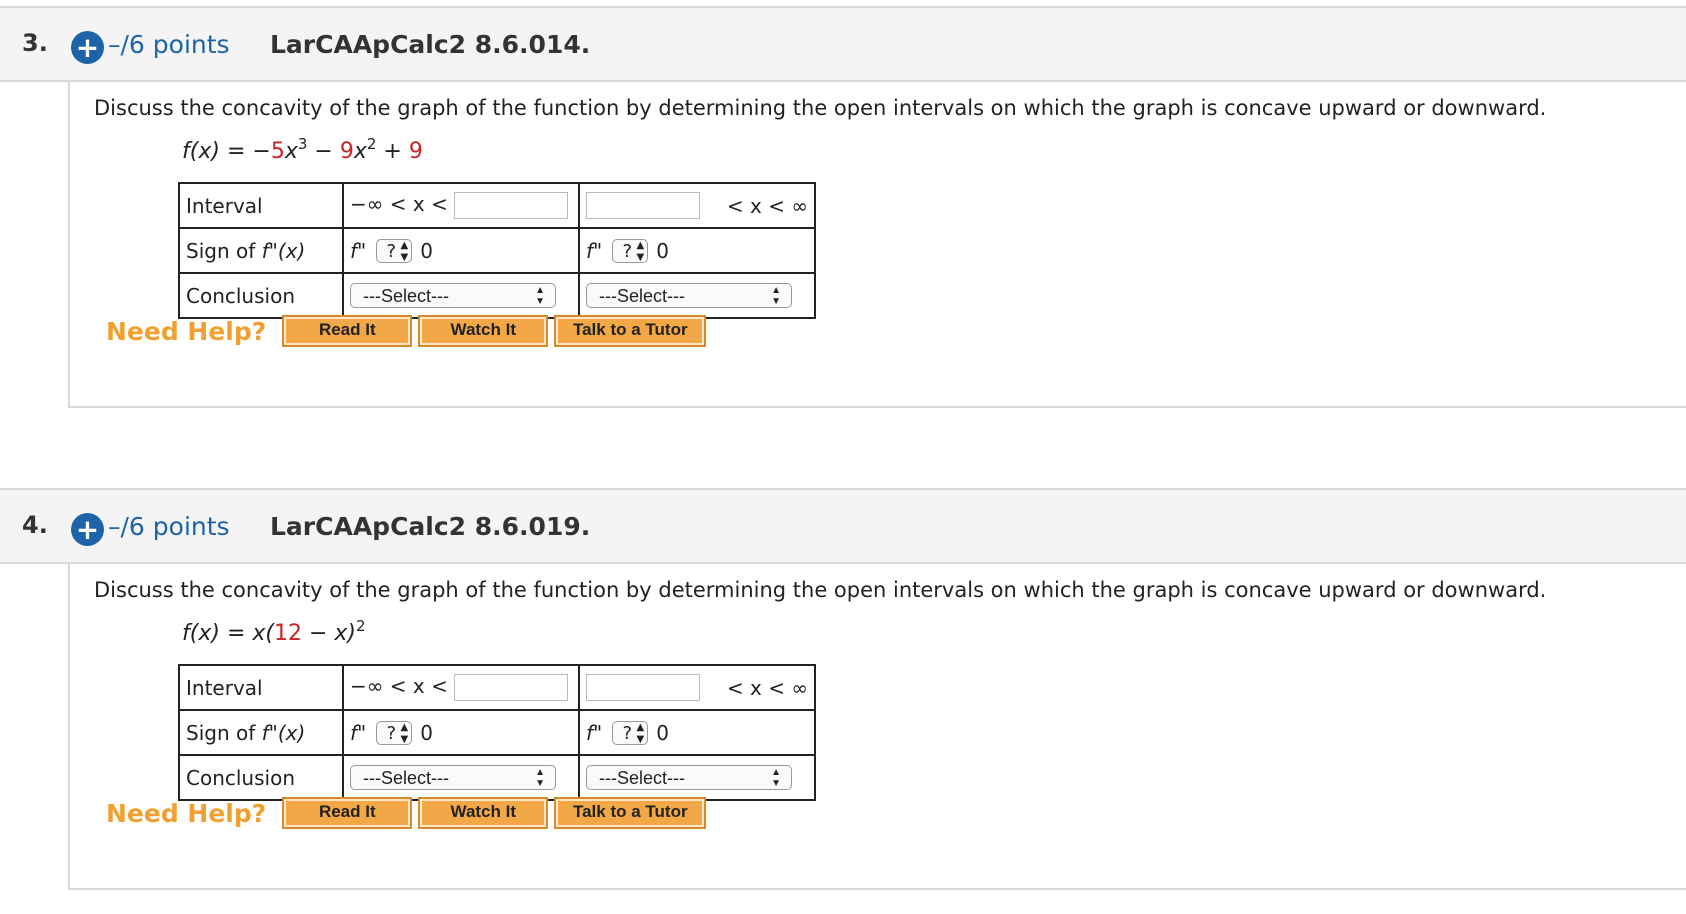  What do you see at coordinates (329, 633) in the screenshot?
I see `function-part: − x)` at bounding box center [329, 633].